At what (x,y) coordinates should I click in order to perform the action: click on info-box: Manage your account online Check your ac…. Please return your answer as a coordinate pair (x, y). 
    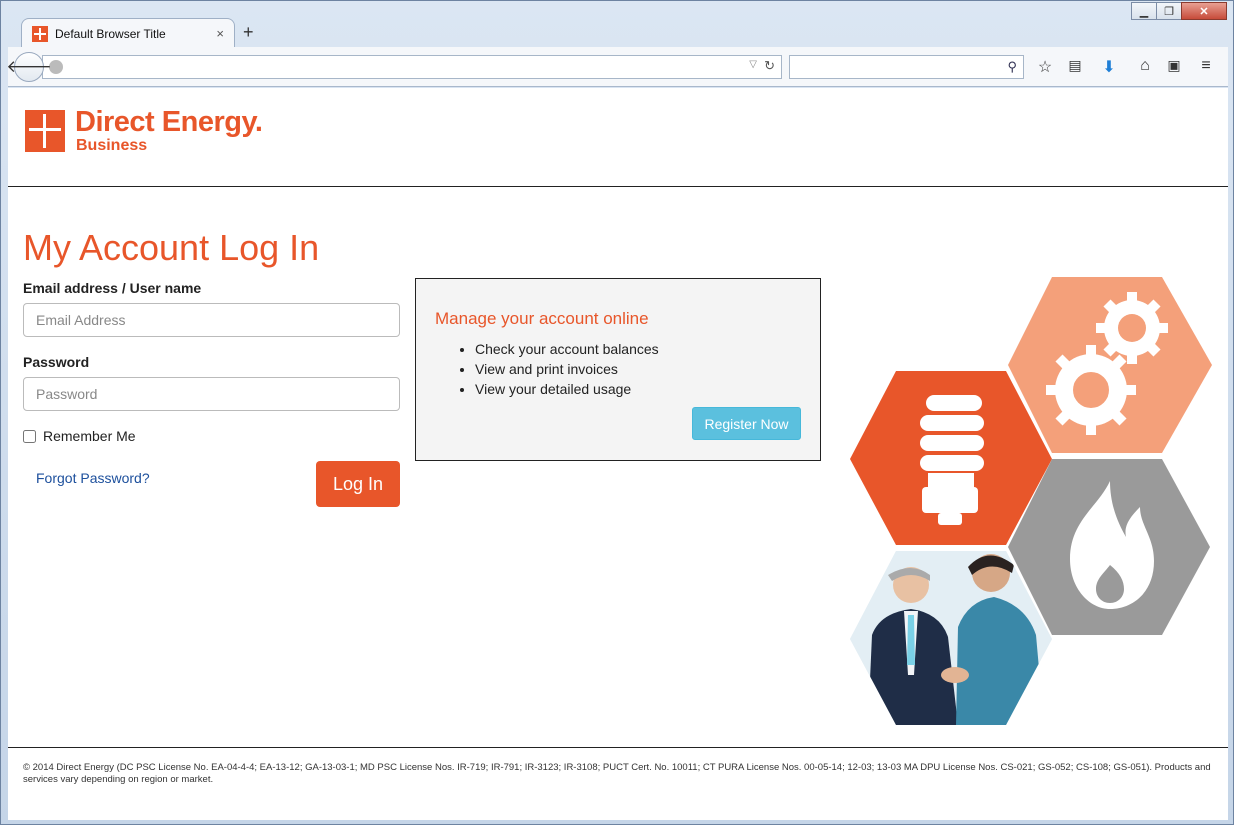
    Looking at the image, I should click on (618, 369).